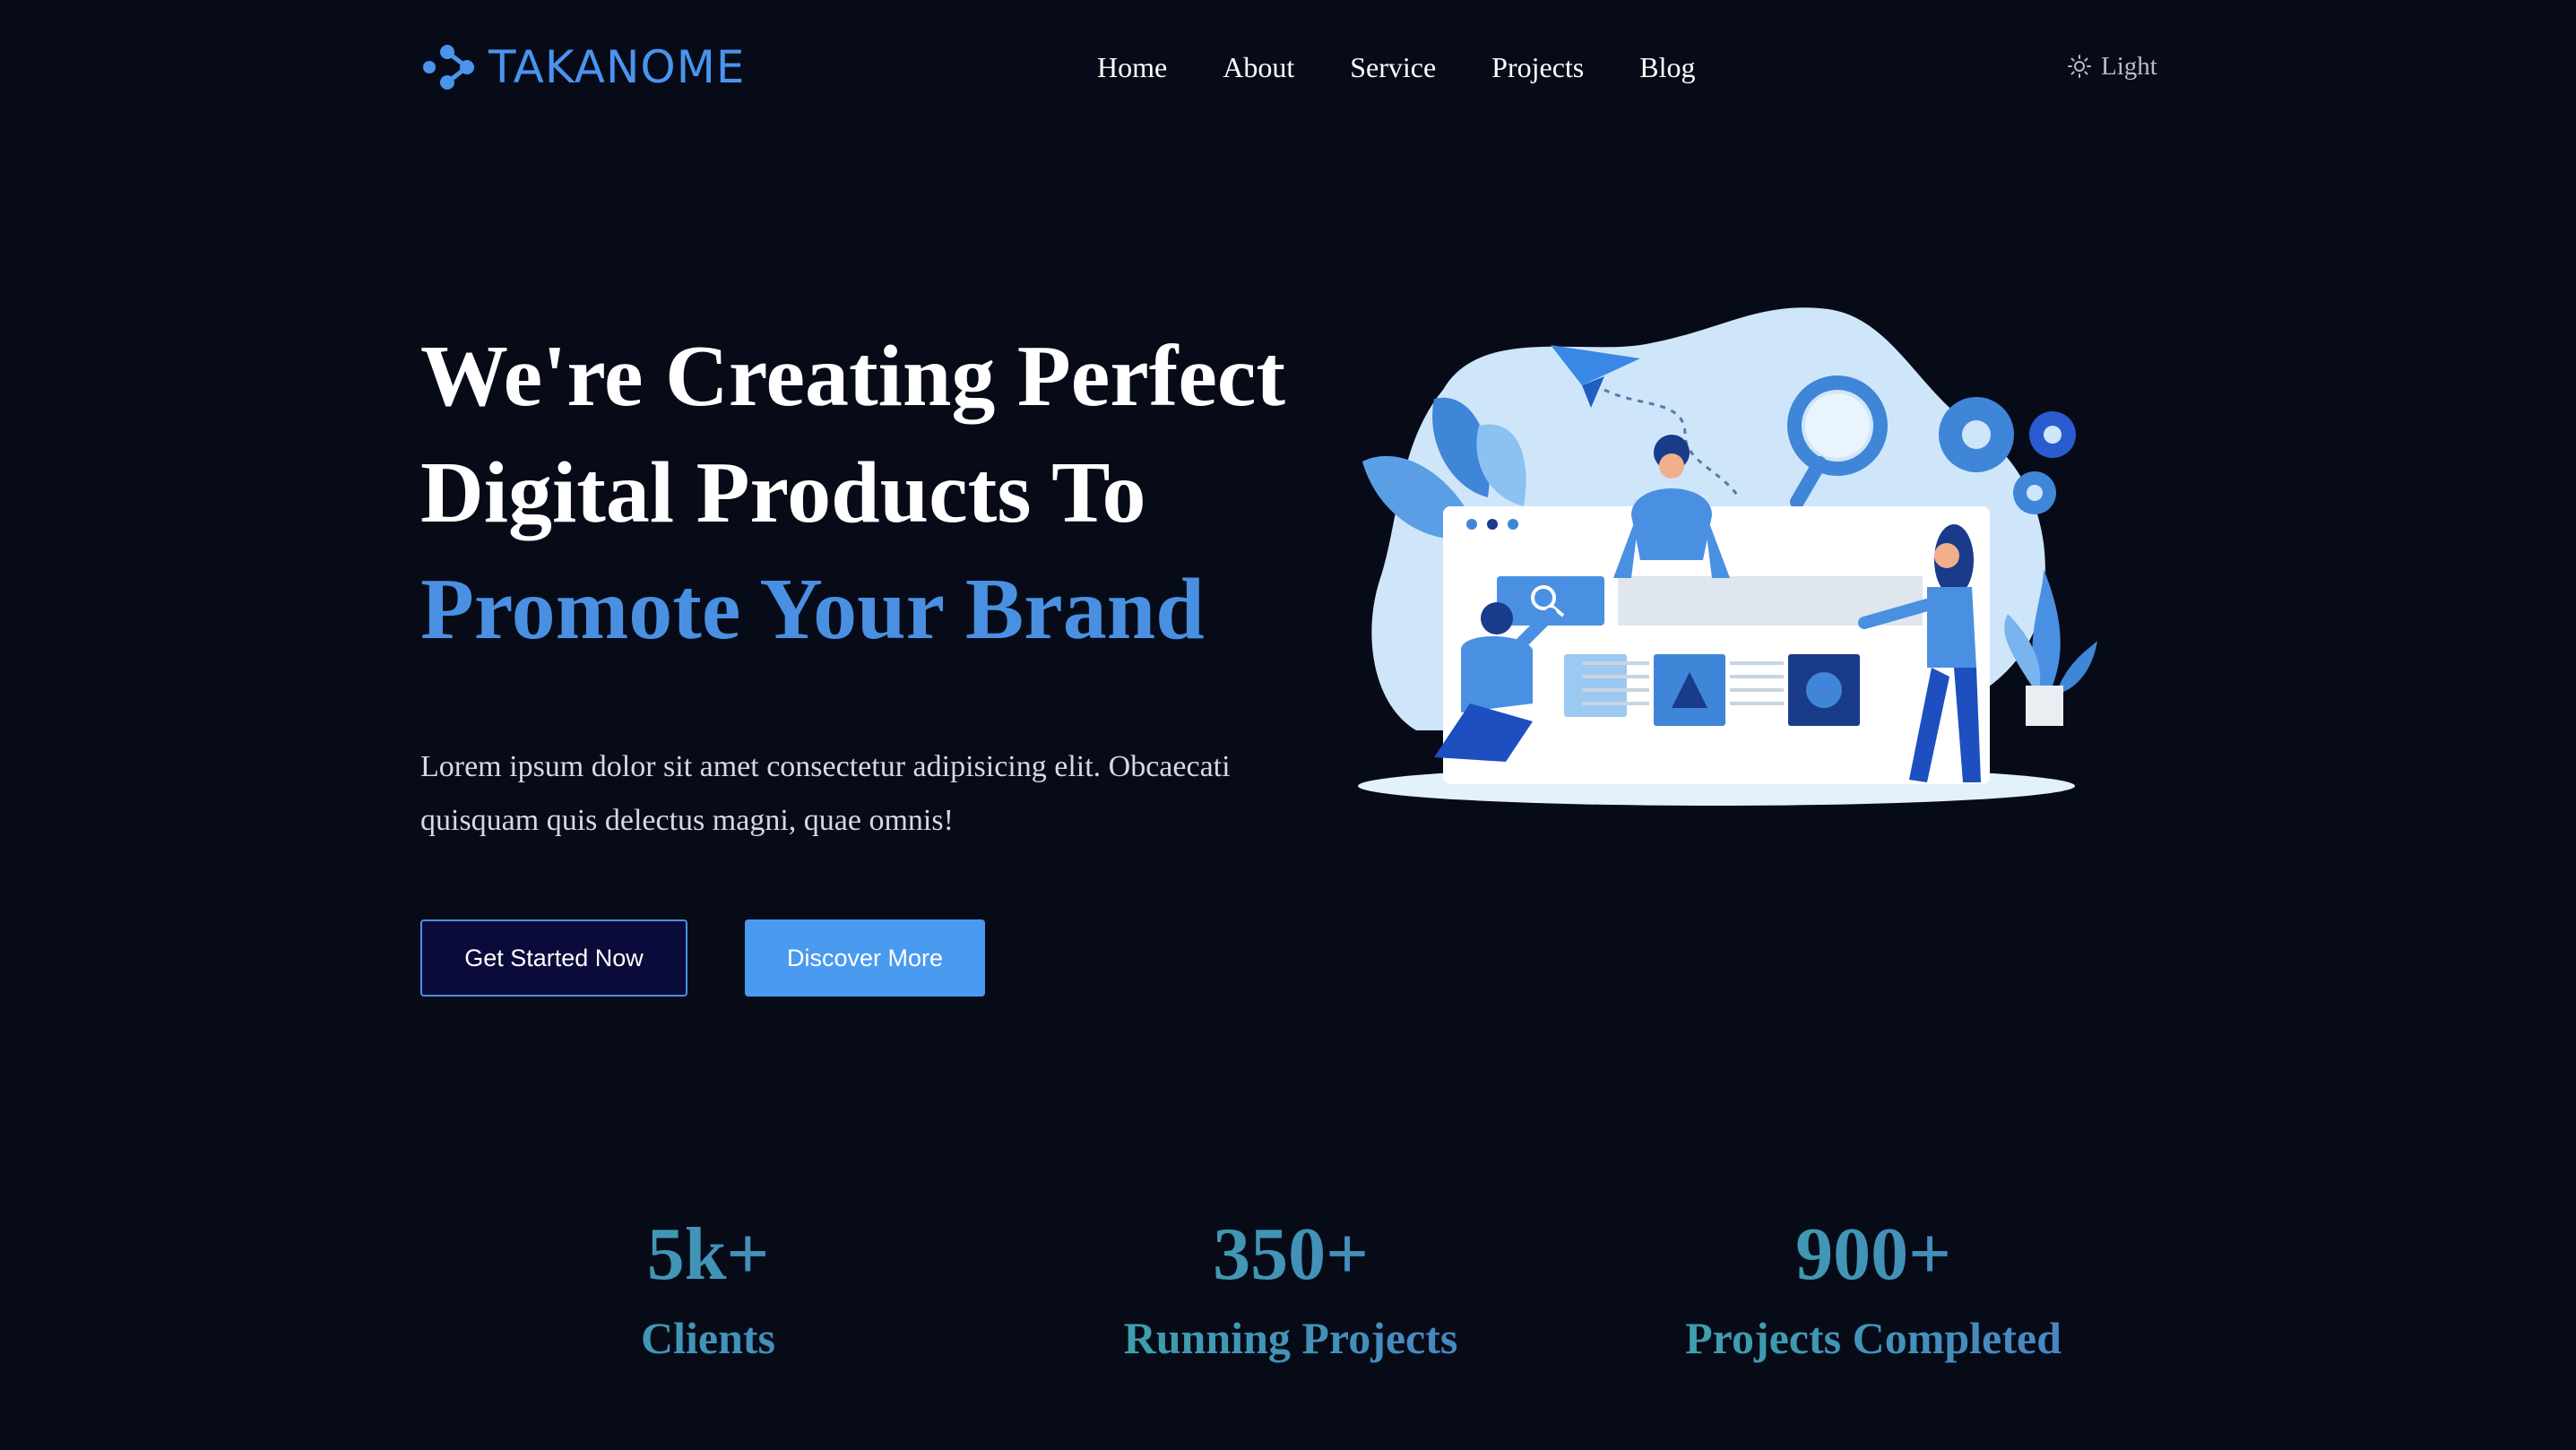  What do you see at coordinates (812, 609) in the screenshot?
I see `hero-title-accent: Promote Your Brand` at bounding box center [812, 609].